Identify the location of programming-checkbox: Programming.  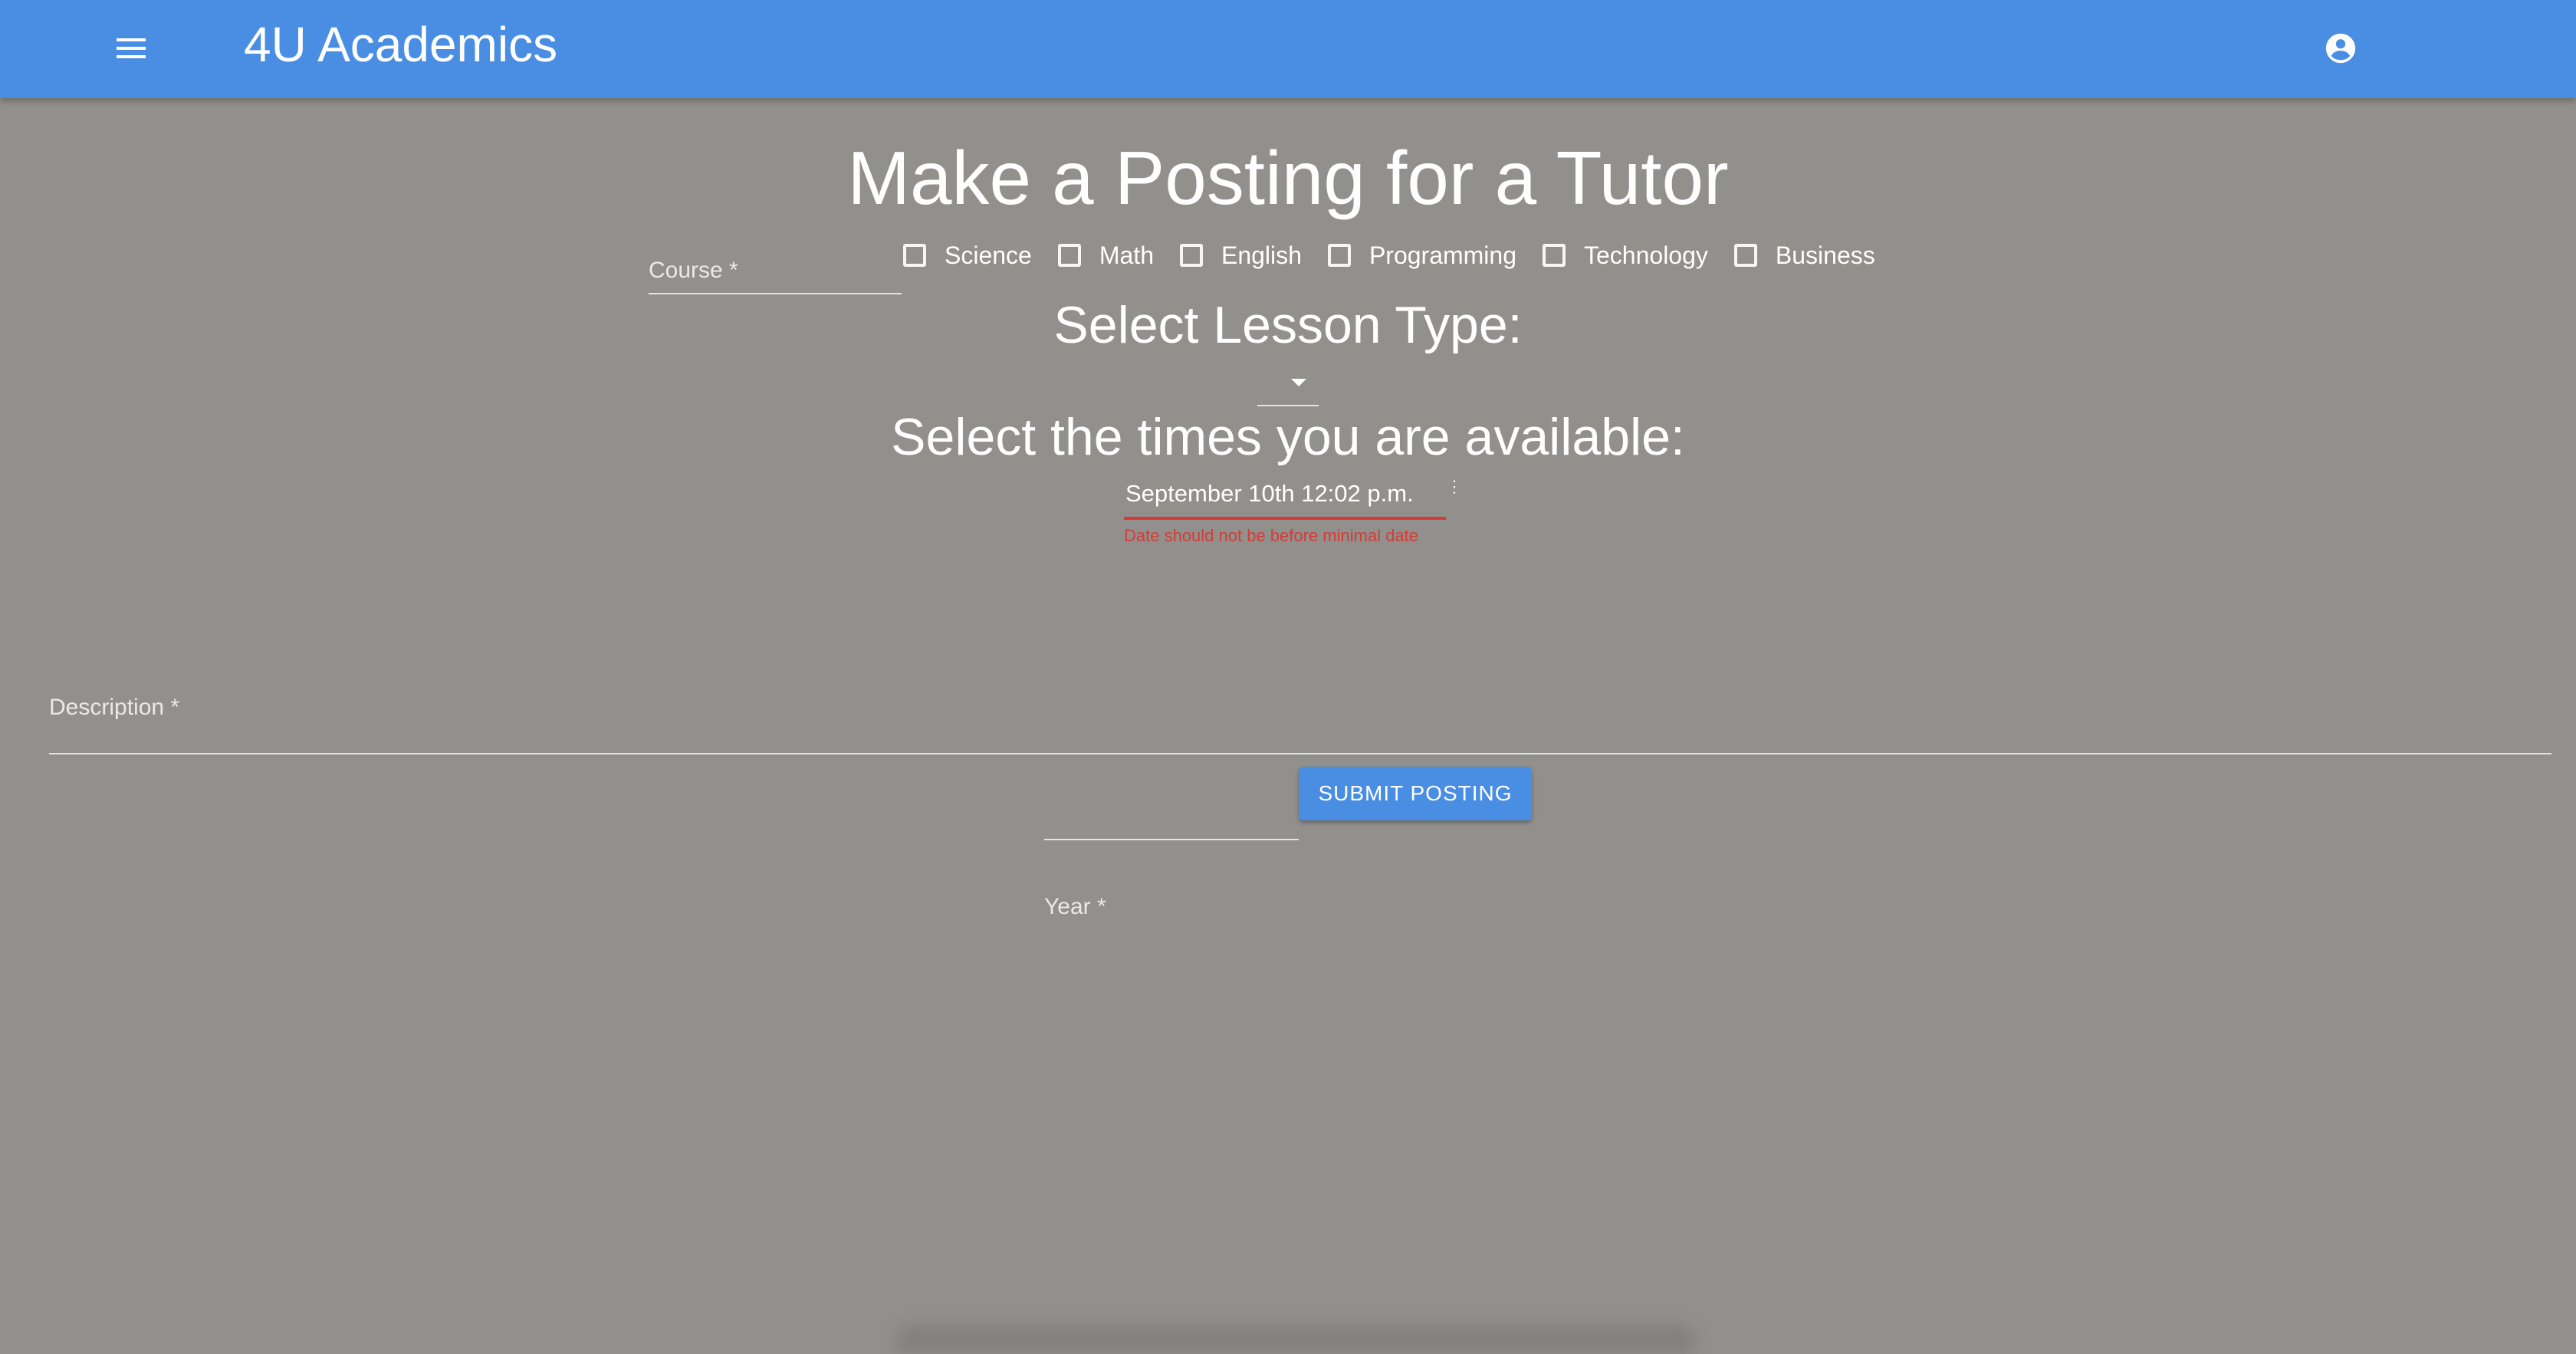
(1422, 255).